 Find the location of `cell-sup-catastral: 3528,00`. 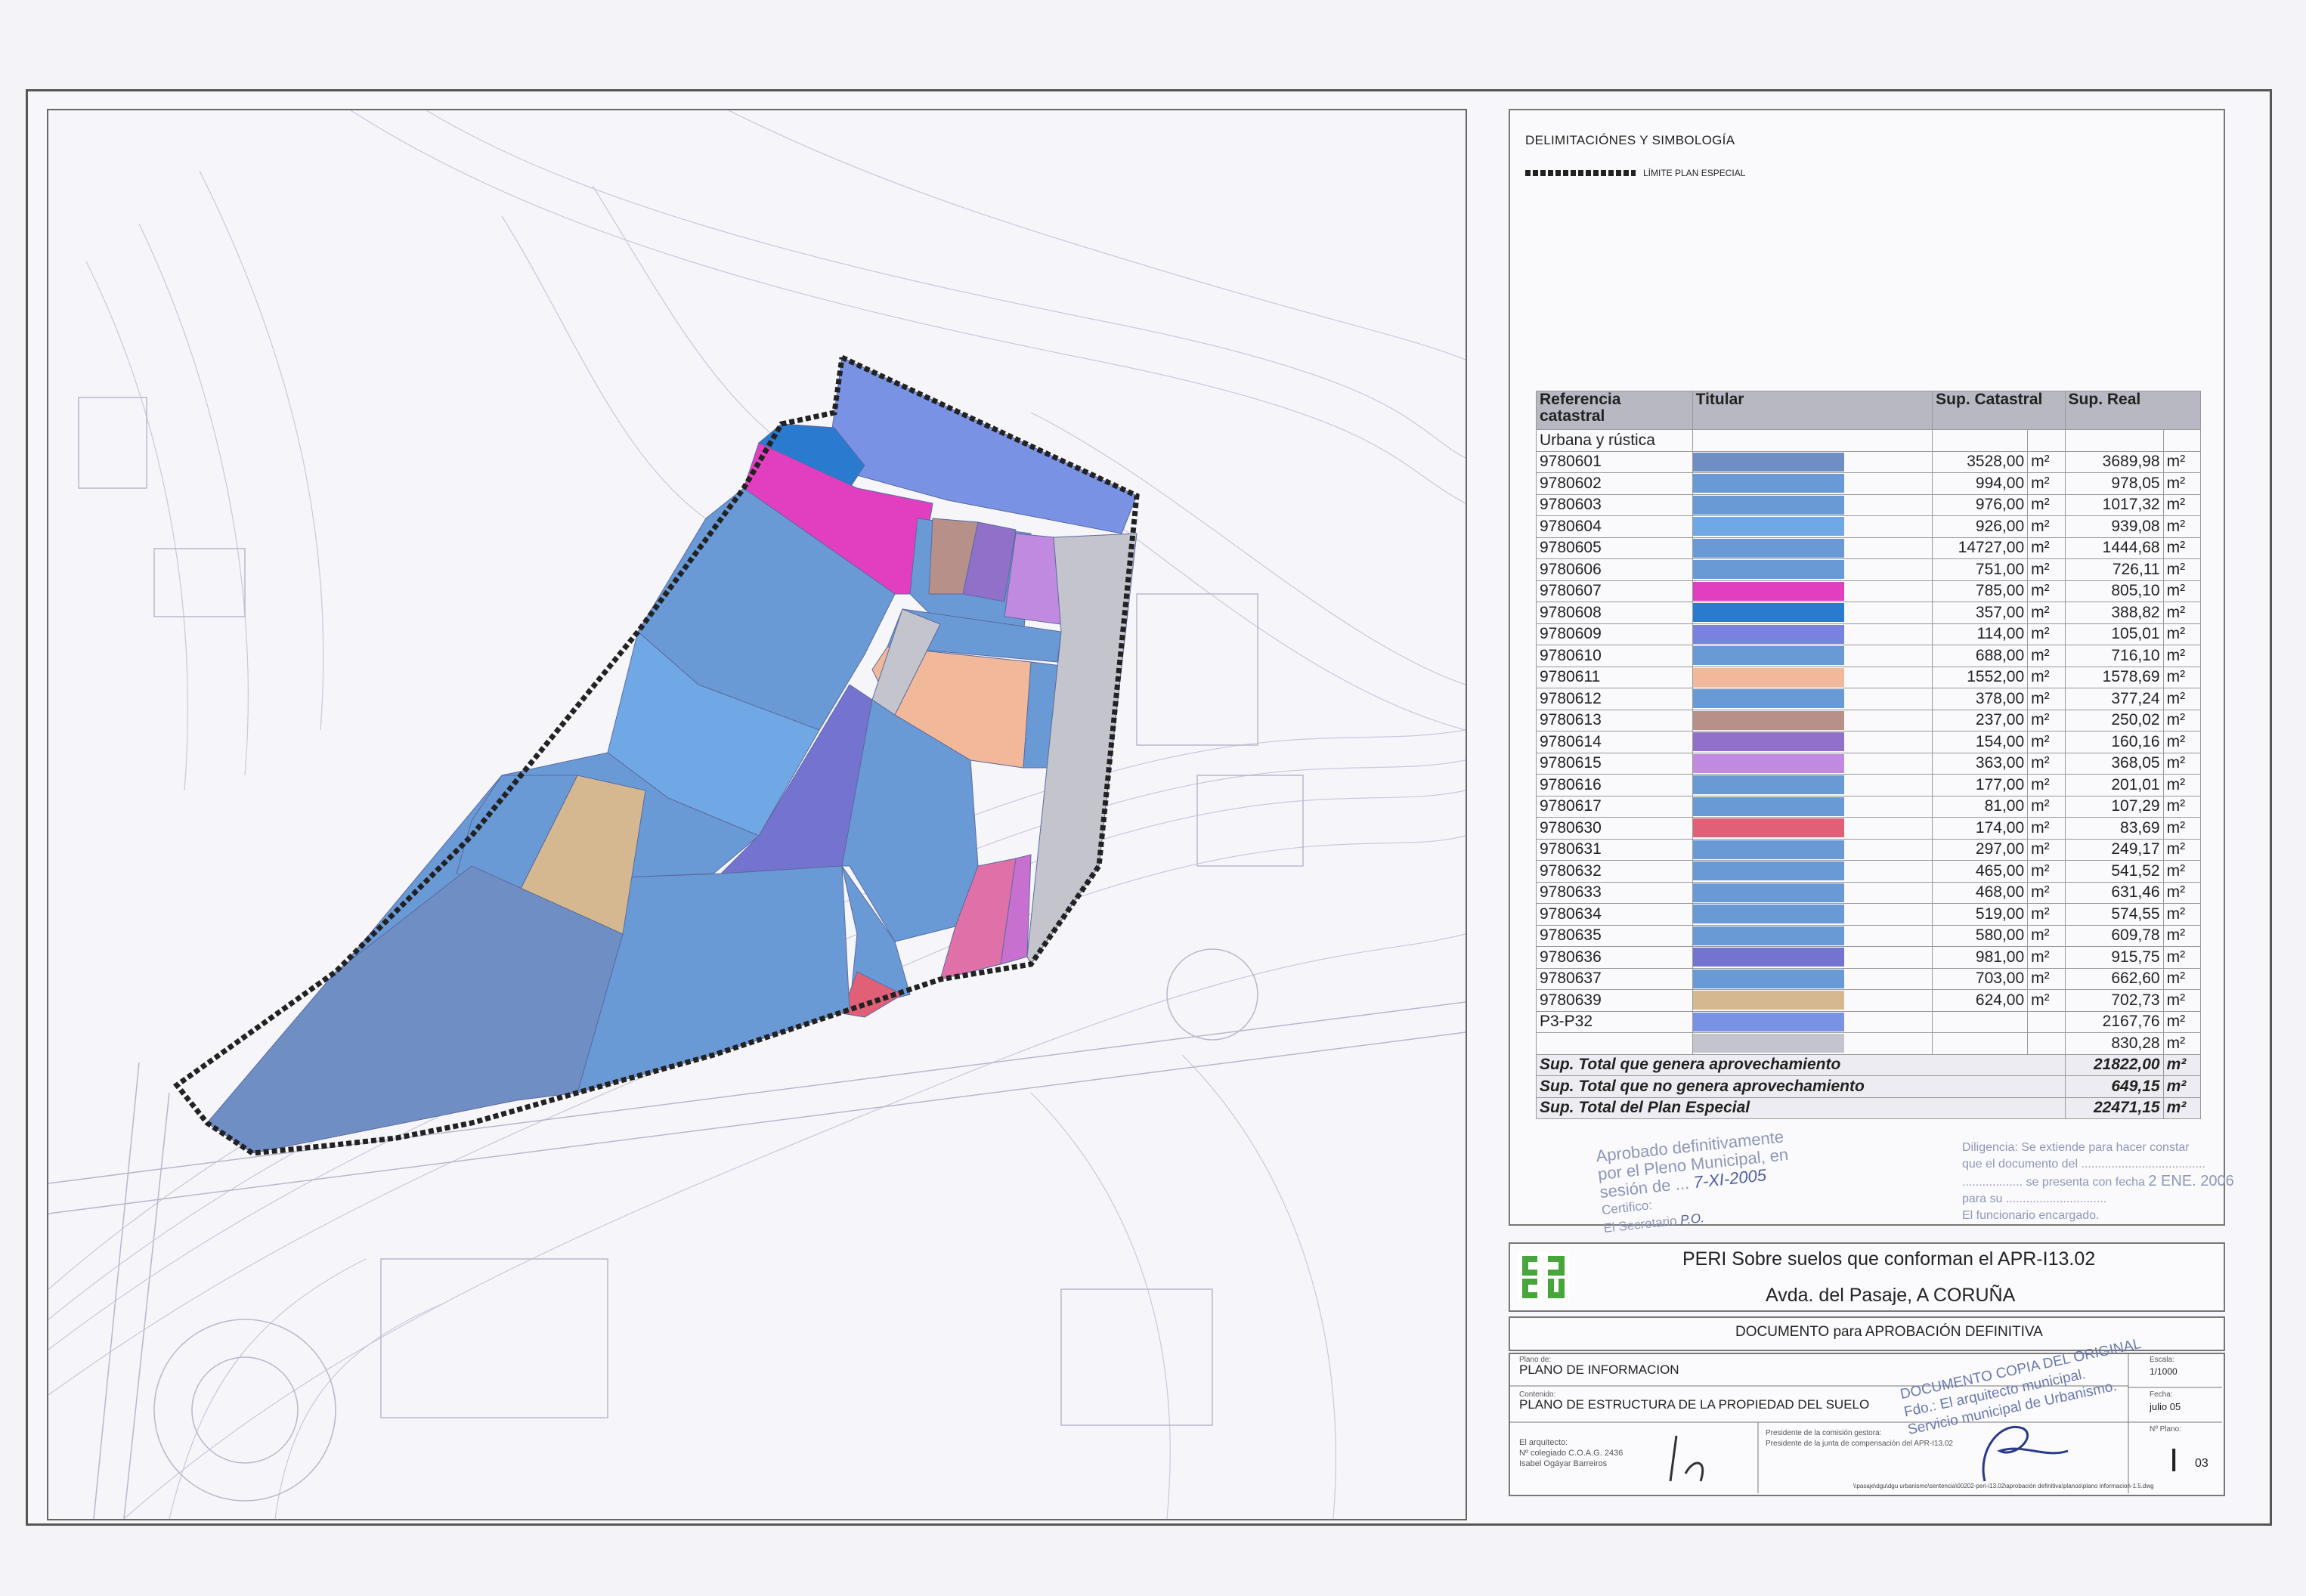

cell-sup-catastral: 3528,00 is located at coordinates (1980, 461).